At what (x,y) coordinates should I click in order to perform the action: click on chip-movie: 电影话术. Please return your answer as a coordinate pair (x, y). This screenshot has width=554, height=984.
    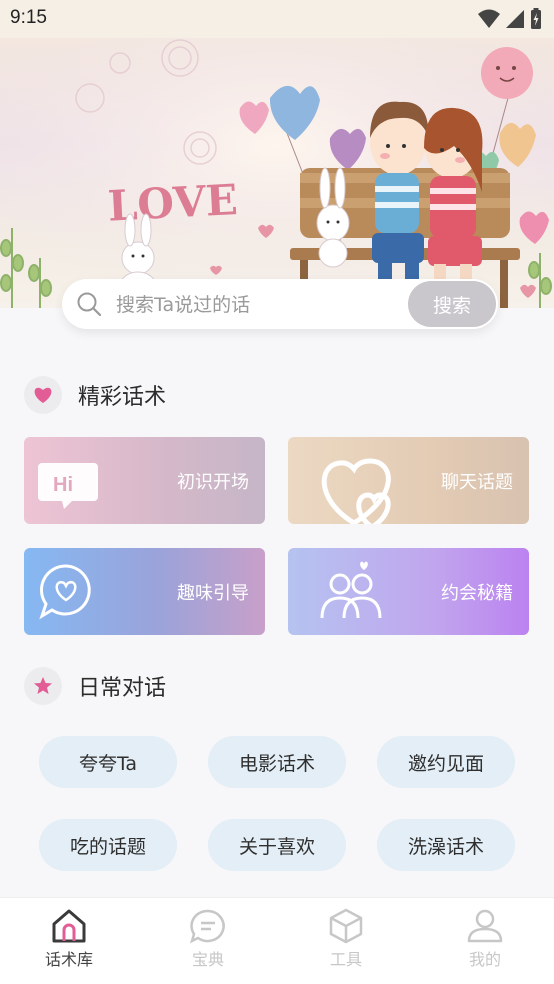
    Looking at the image, I should click on (277, 762).